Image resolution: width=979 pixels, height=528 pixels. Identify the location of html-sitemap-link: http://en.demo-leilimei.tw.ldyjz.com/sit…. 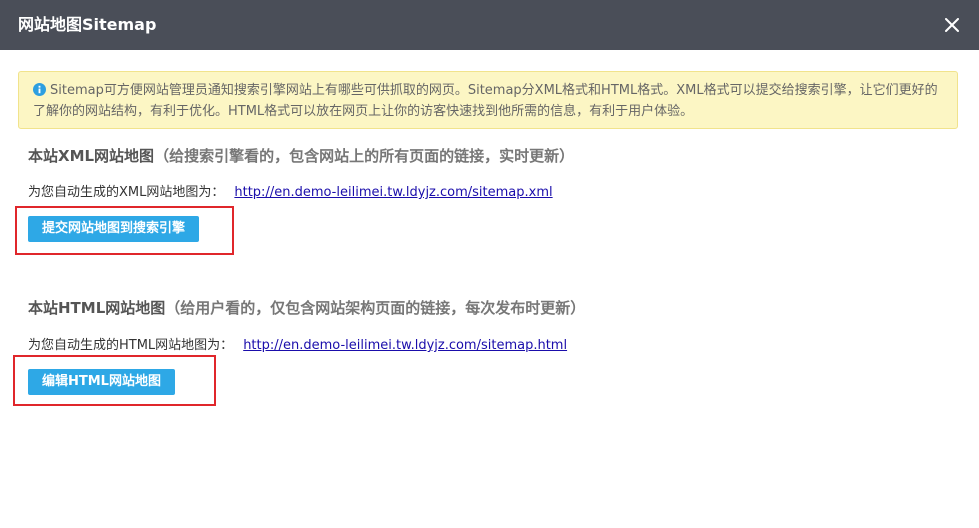
(405, 345).